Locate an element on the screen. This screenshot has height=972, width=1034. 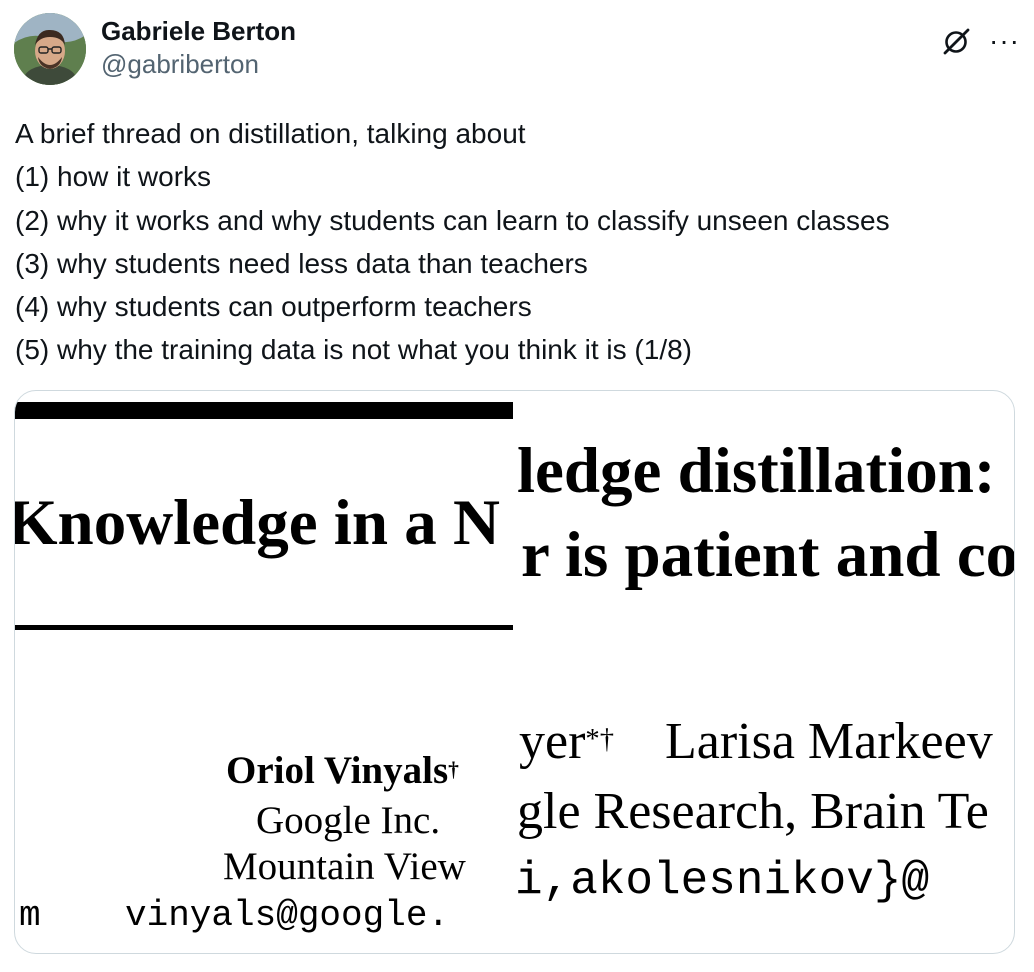
paper-author: Oriol Vinyals† is located at coordinates (342, 771).